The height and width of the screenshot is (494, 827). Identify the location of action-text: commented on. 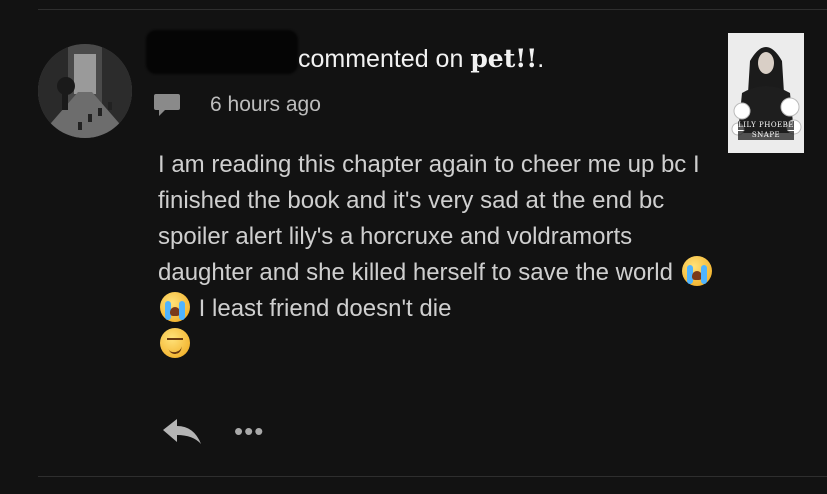
(381, 59).